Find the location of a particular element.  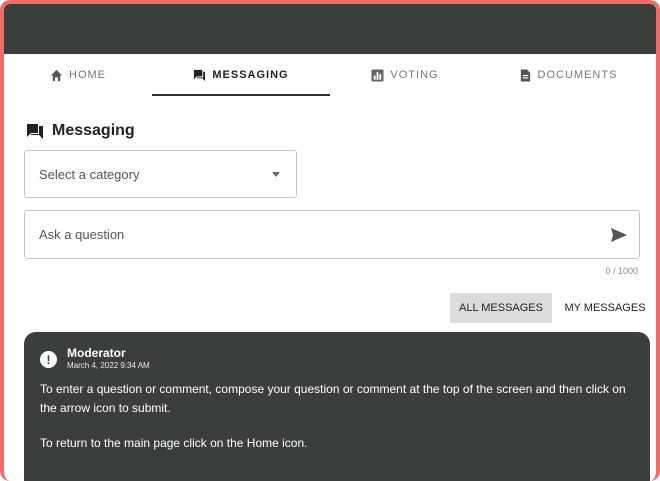

tab-home: HOME is located at coordinates (78, 75).